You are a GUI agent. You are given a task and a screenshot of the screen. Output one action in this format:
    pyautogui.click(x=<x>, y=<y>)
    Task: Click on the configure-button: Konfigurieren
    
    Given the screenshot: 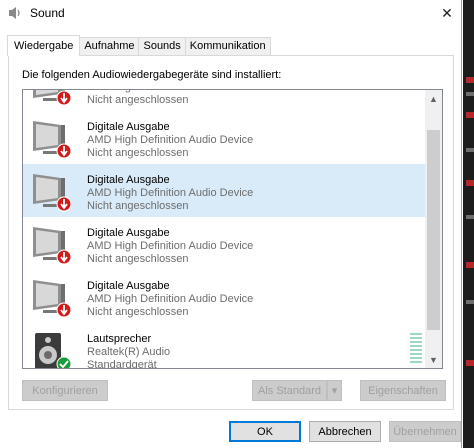 What is the action you would take?
    pyautogui.click(x=65, y=390)
    